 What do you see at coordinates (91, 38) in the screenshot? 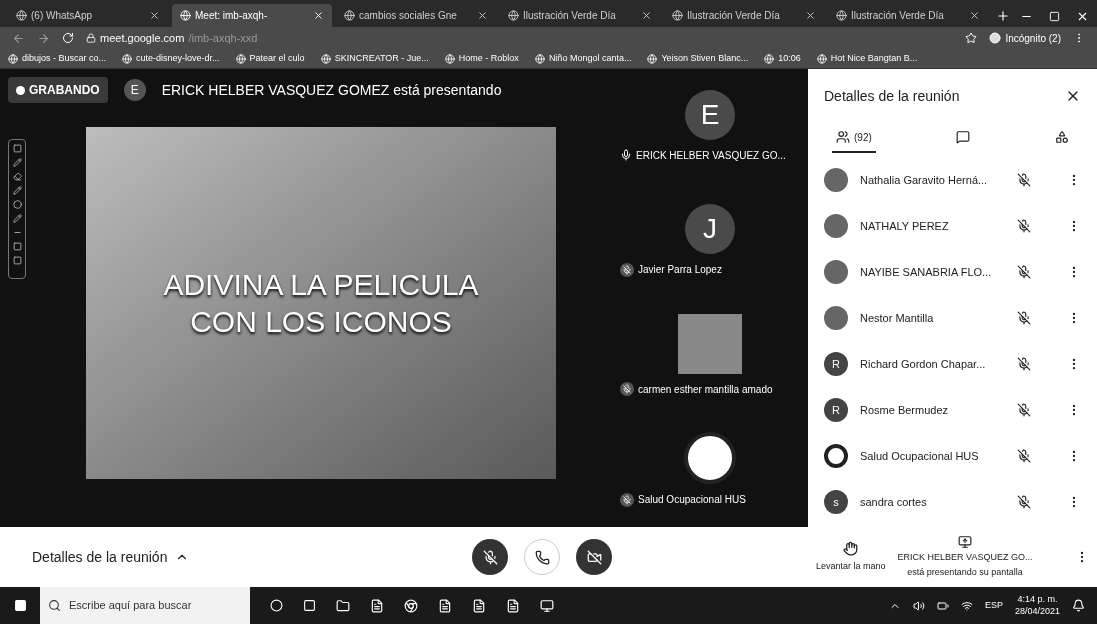
I see `lock-icon` at bounding box center [91, 38].